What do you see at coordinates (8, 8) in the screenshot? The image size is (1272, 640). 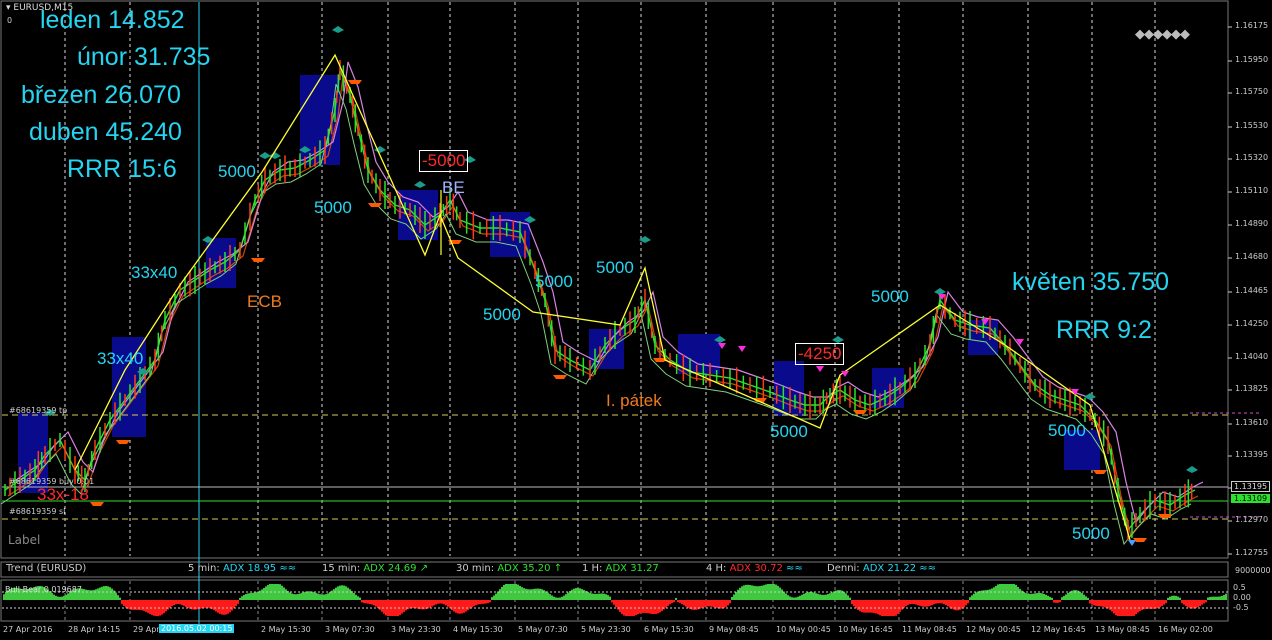 I see `dropdown-icon: ▾` at bounding box center [8, 8].